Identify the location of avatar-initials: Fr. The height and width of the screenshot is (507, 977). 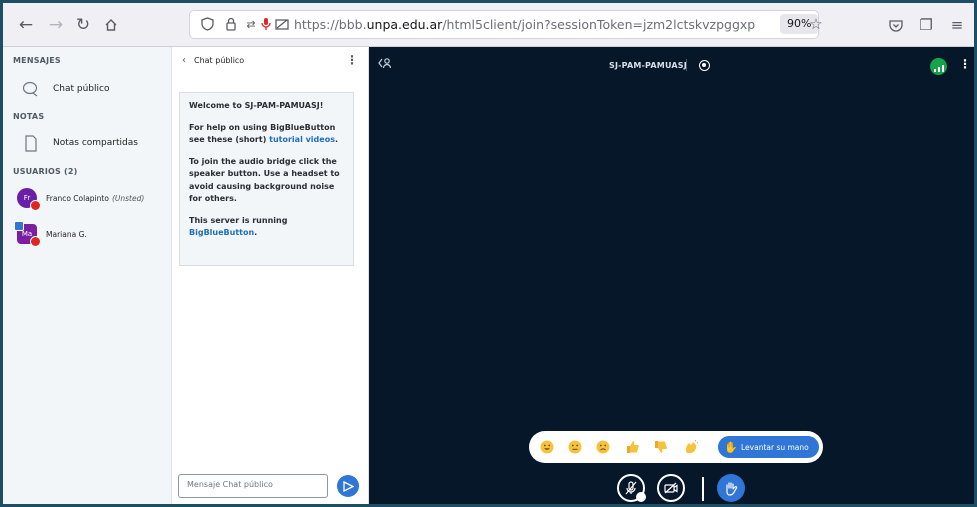
(27, 198).